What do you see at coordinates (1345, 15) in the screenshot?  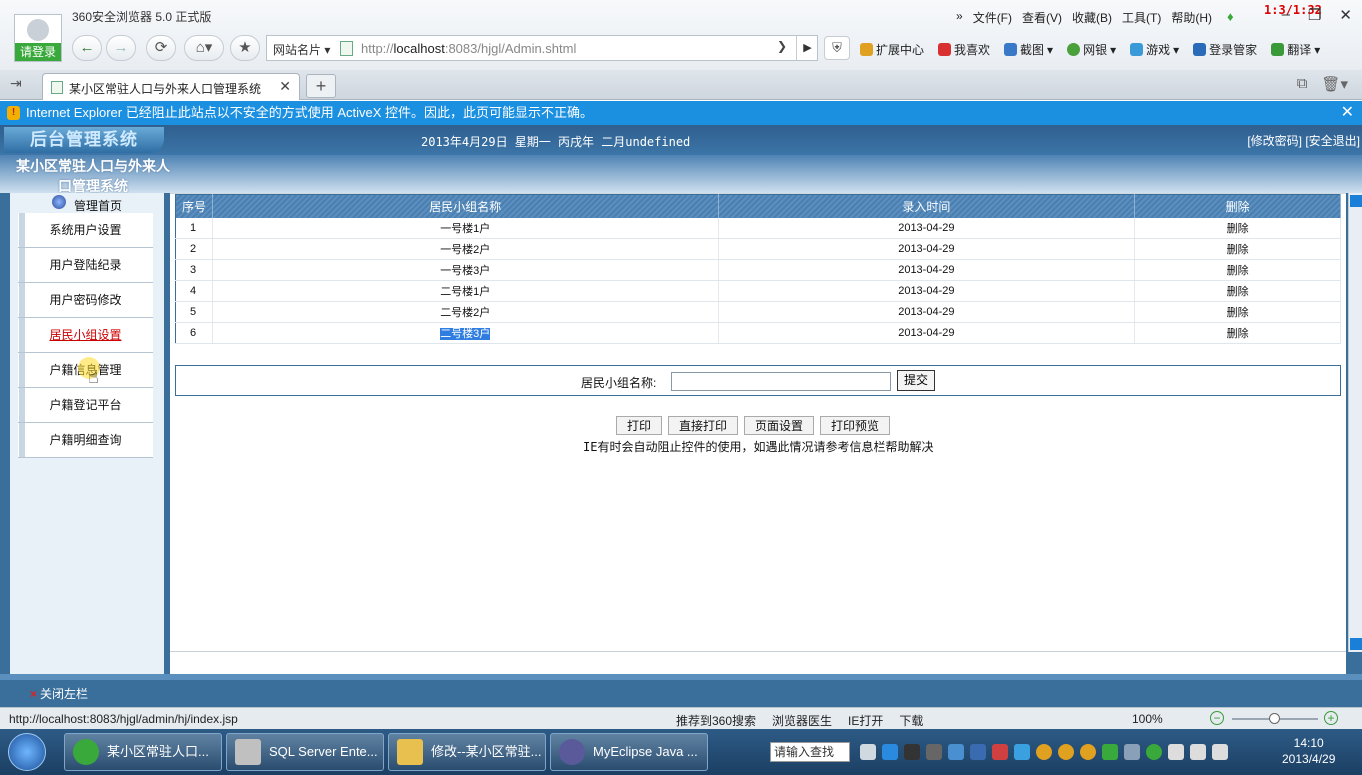 I see `close-window-icon: ✕` at bounding box center [1345, 15].